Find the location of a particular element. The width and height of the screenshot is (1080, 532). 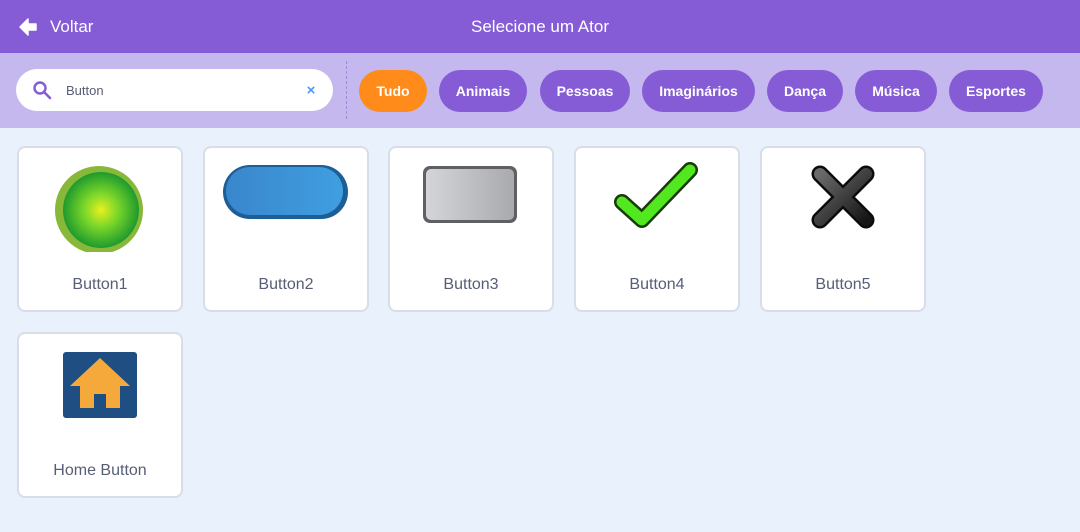

page-title: Selecione um Ator is located at coordinates (540, 26).